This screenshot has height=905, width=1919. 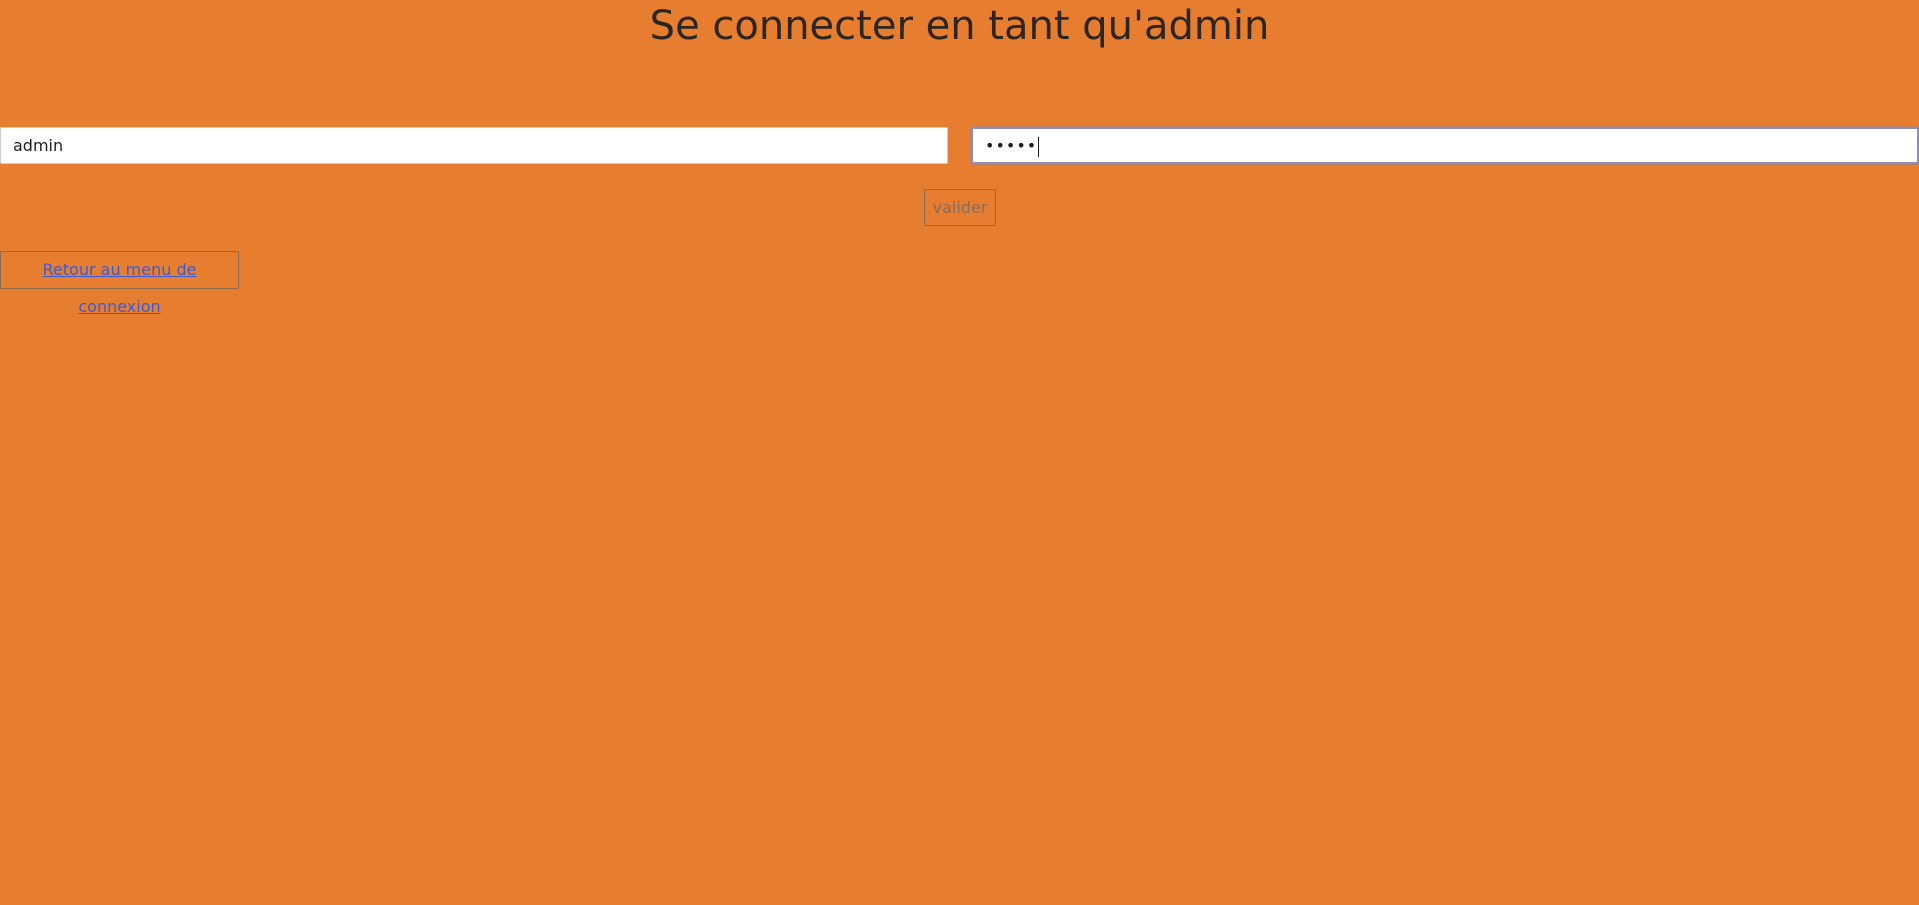 What do you see at coordinates (38, 145) in the screenshot?
I see `username-value: admin` at bounding box center [38, 145].